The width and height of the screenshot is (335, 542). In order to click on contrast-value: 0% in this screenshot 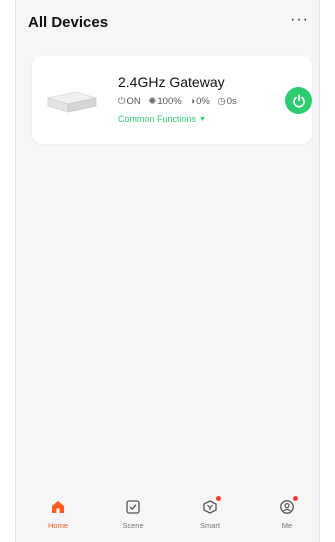, I will do `click(203, 101)`.